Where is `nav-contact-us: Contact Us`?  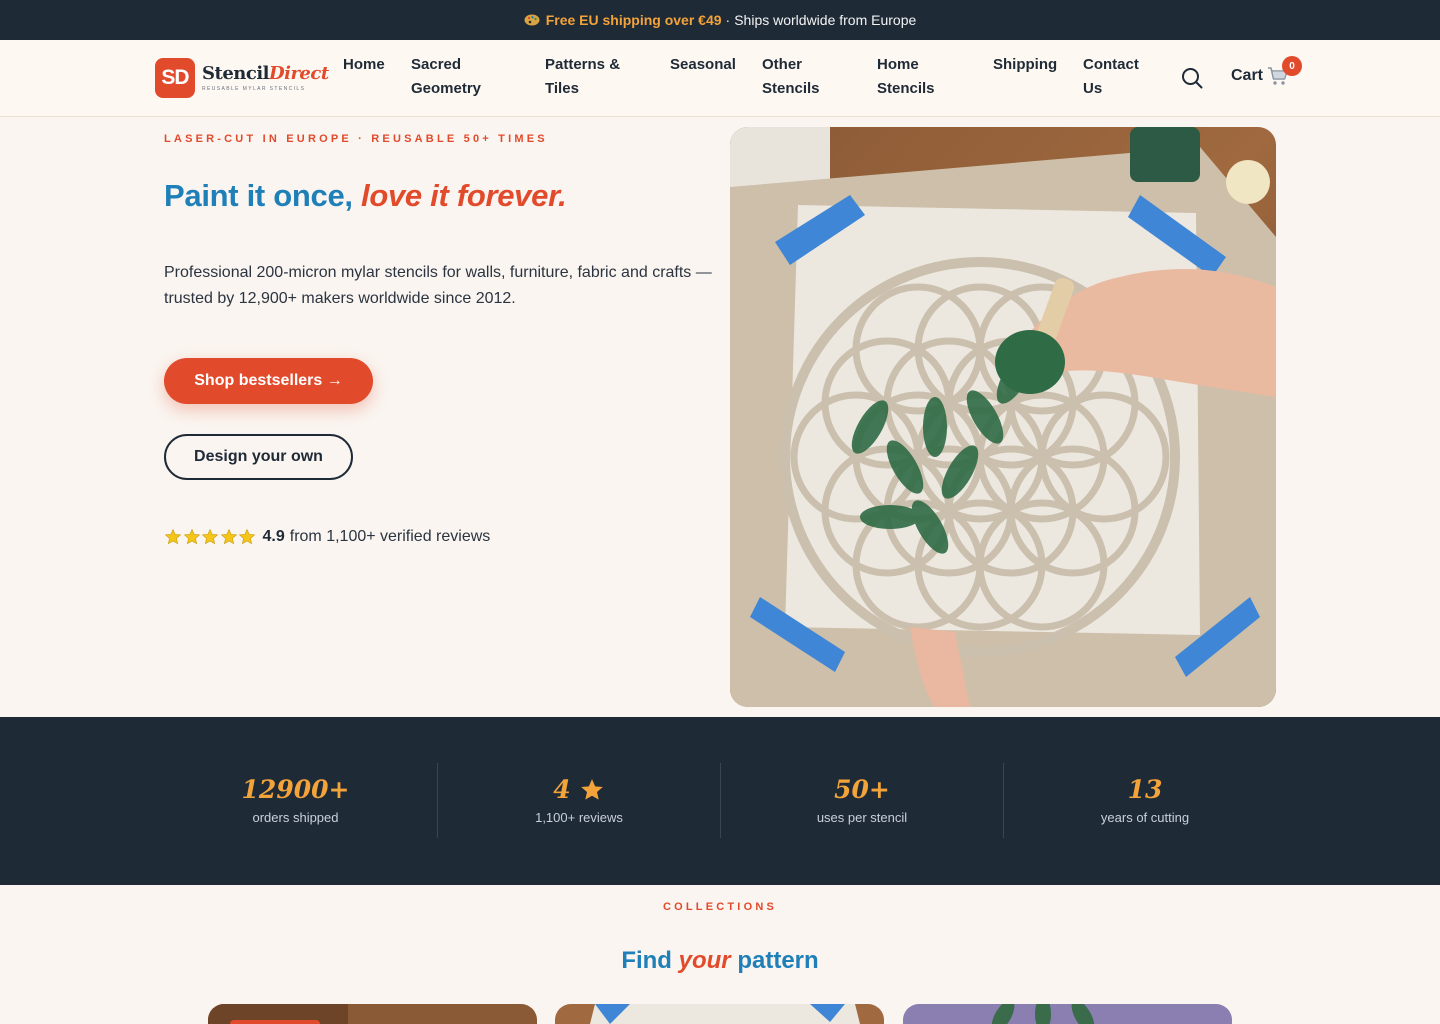
nav-contact-us: Contact Us is located at coordinates (1111, 77).